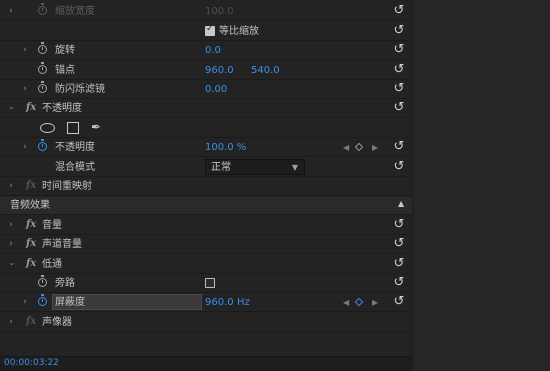  Describe the element at coordinates (225, 147) in the screenshot. I see `opacity-value: 100.0 %` at that location.